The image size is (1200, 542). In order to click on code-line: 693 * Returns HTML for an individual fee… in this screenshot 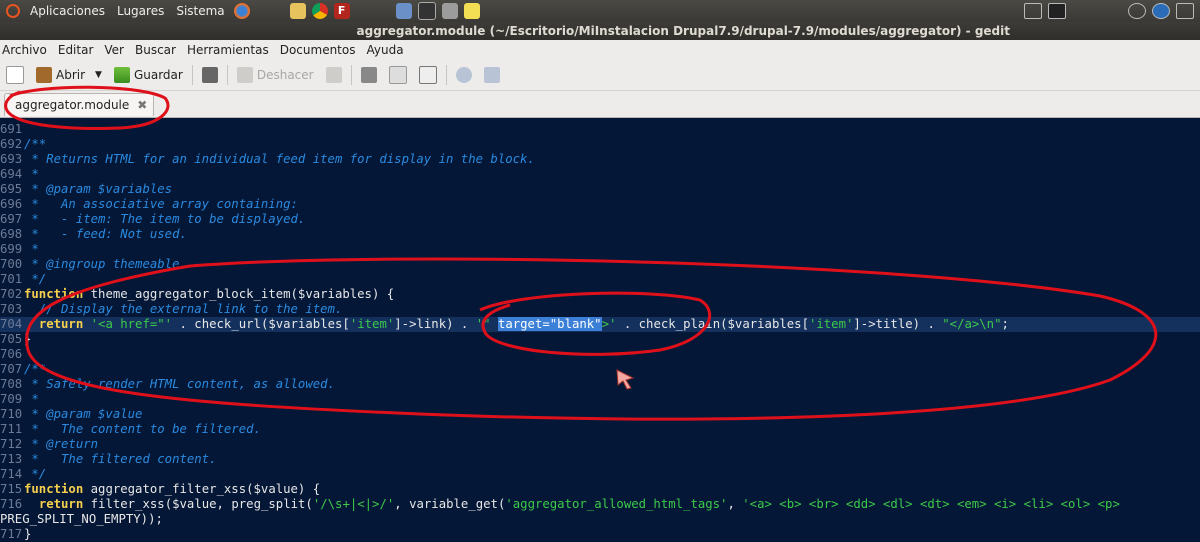, I will do `click(267, 159)`.